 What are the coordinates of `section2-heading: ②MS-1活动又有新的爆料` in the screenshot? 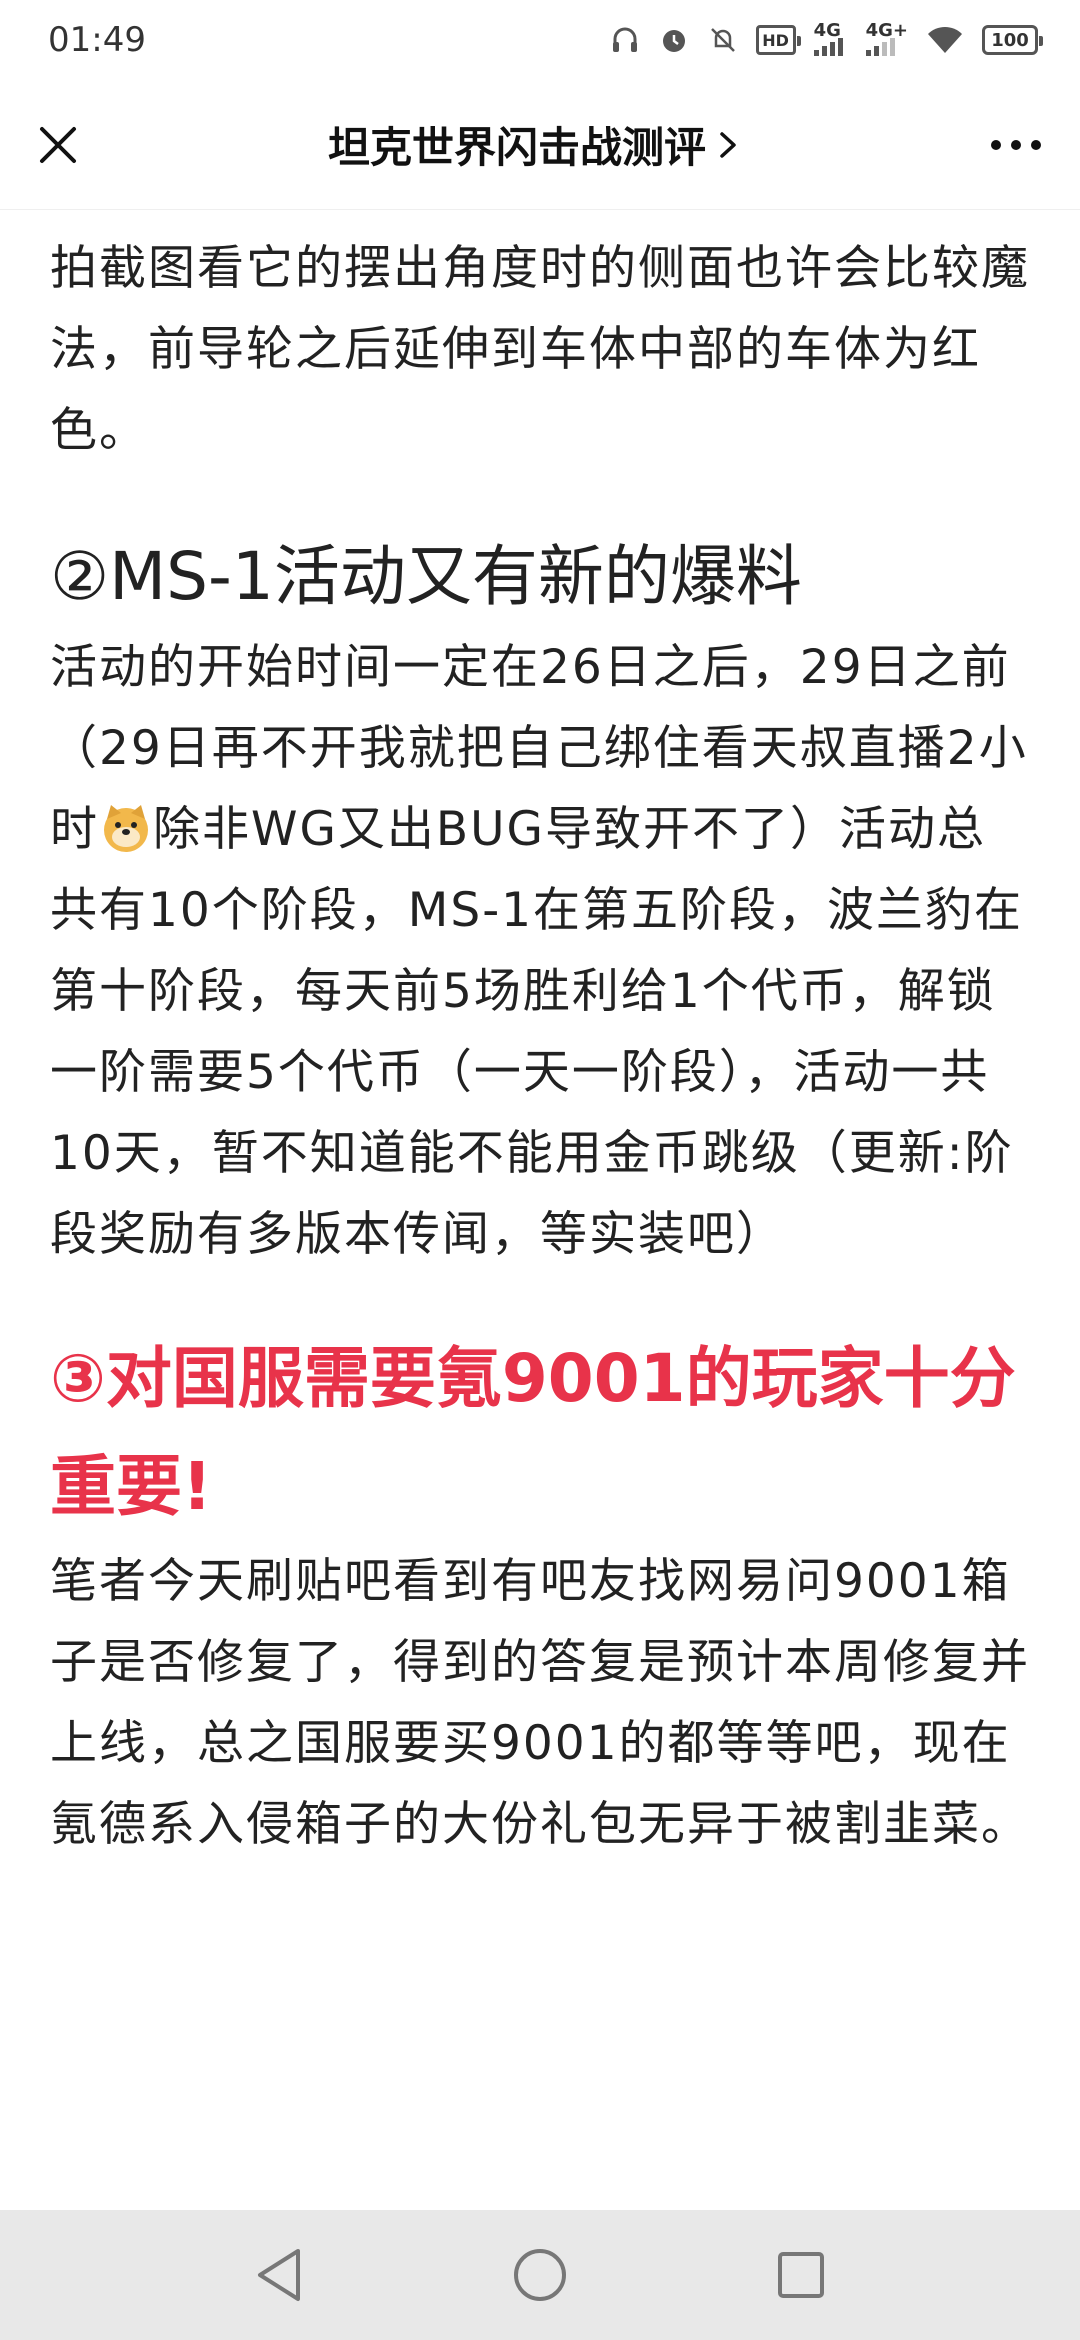 It's located at (426, 576).